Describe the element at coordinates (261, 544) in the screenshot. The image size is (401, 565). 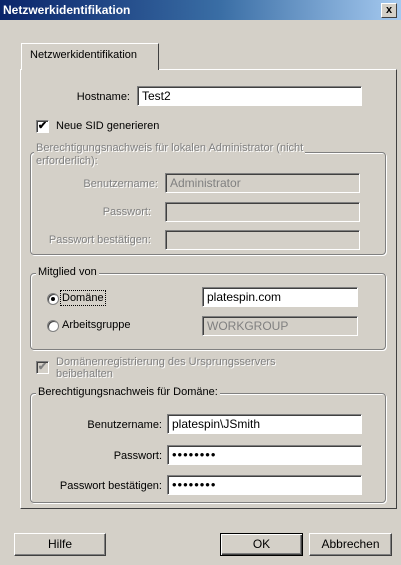
I see `ok-button: OK` at that location.